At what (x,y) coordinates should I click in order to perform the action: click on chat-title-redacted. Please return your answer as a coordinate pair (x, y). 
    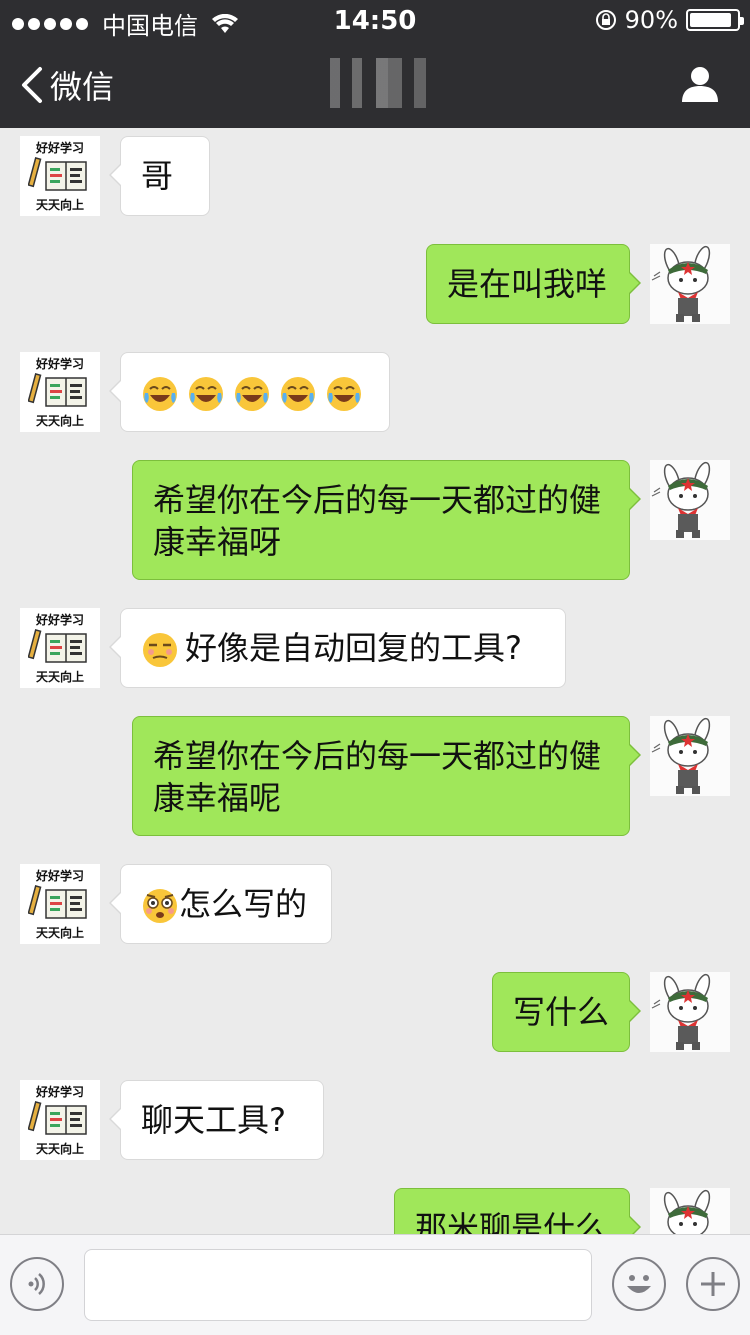
    Looking at the image, I should click on (385, 83).